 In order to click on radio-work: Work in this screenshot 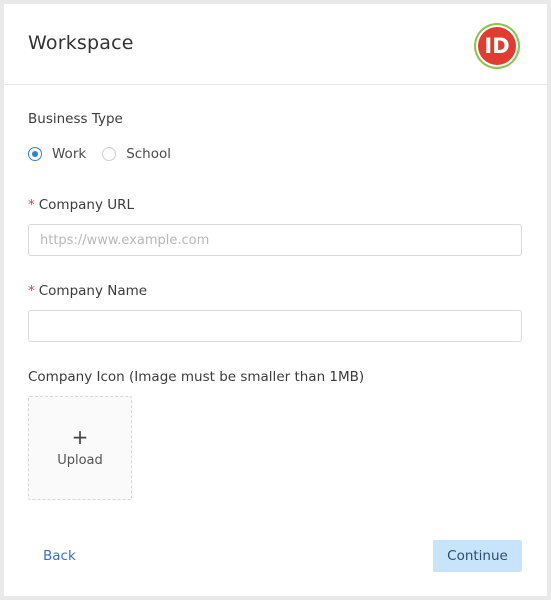, I will do `click(57, 154)`.